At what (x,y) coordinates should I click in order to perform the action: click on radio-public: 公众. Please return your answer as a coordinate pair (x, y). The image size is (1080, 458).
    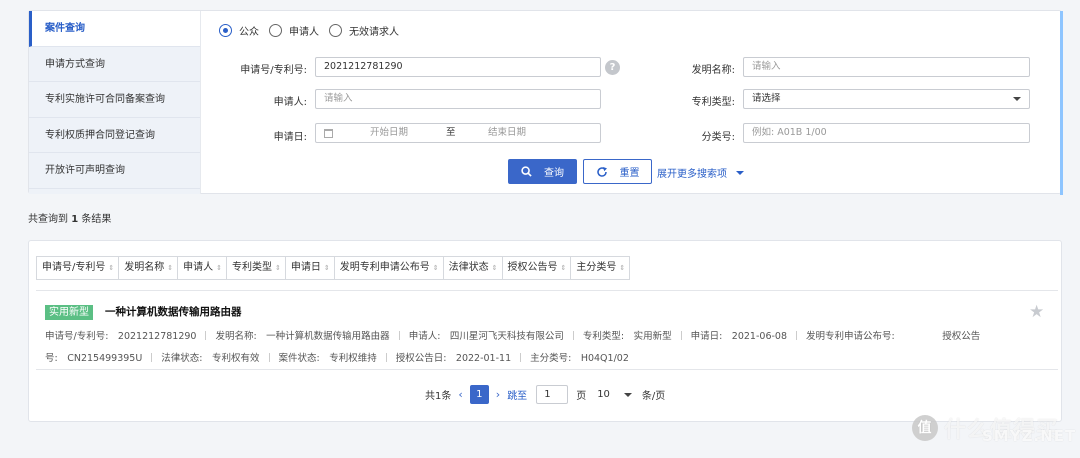
    Looking at the image, I should click on (239, 30).